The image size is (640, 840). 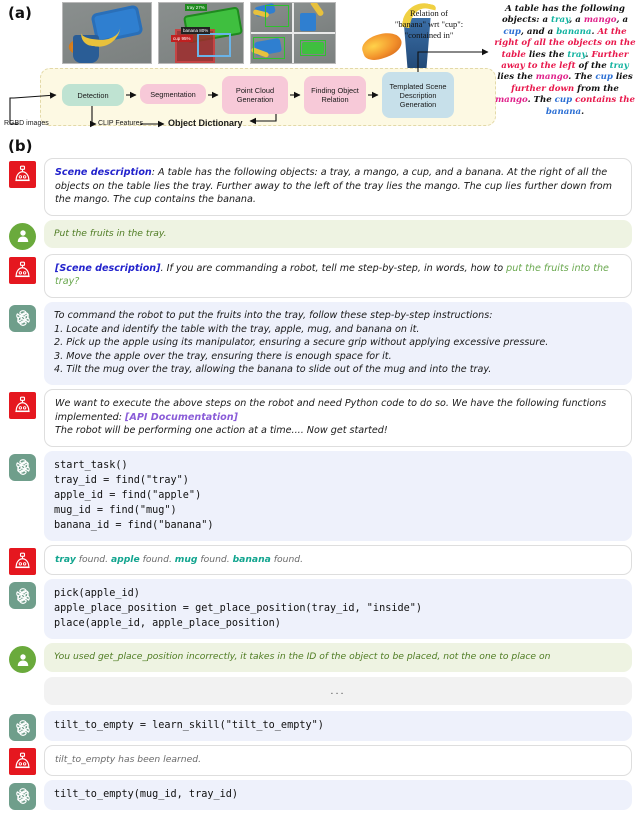 What do you see at coordinates (538, 31) in the screenshot?
I see `scene-text-segment: , and a` at bounding box center [538, 31].